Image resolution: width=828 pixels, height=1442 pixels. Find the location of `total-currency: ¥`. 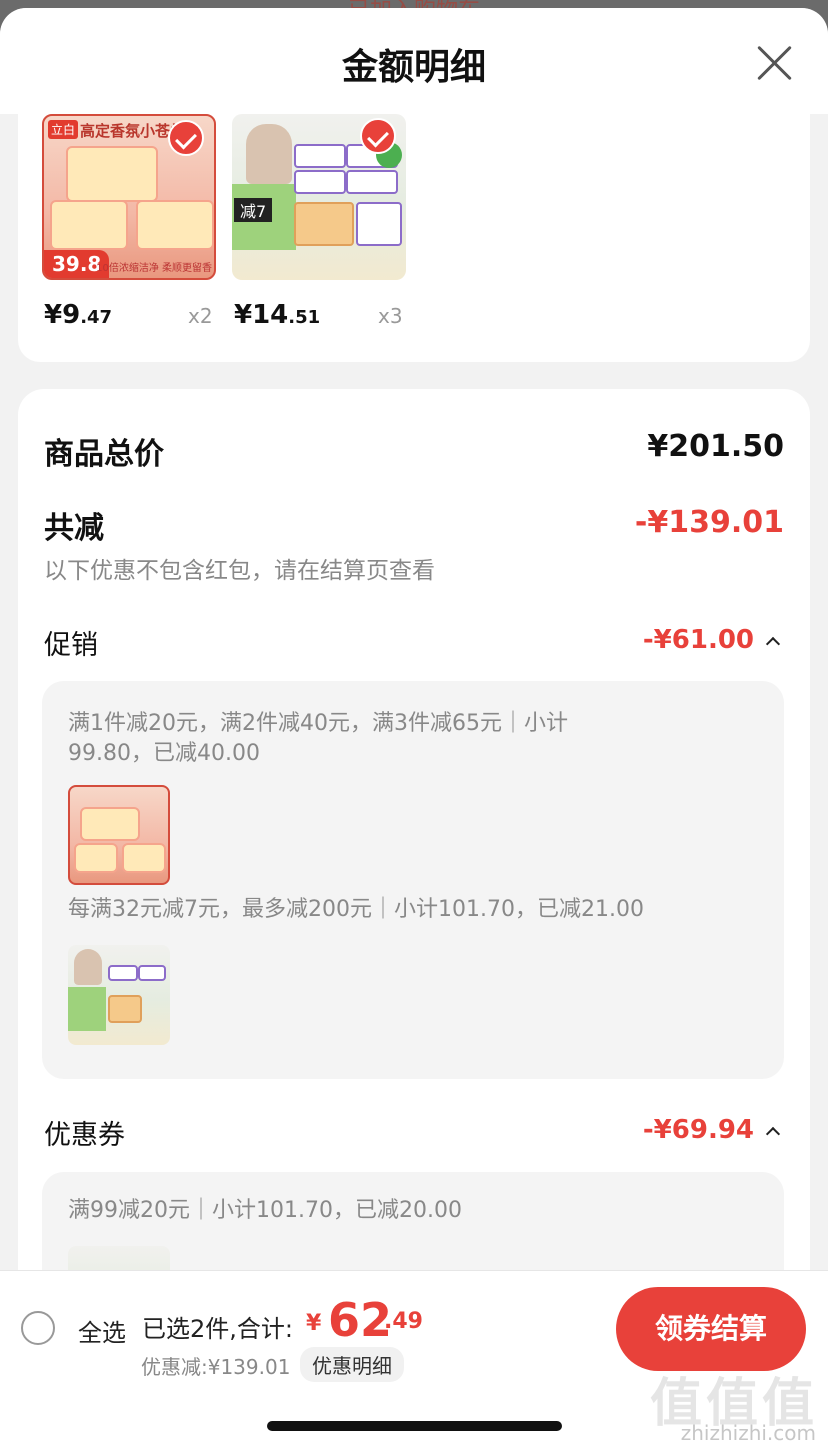

total-currency: ¥ is located at coordinates (314, 1323).